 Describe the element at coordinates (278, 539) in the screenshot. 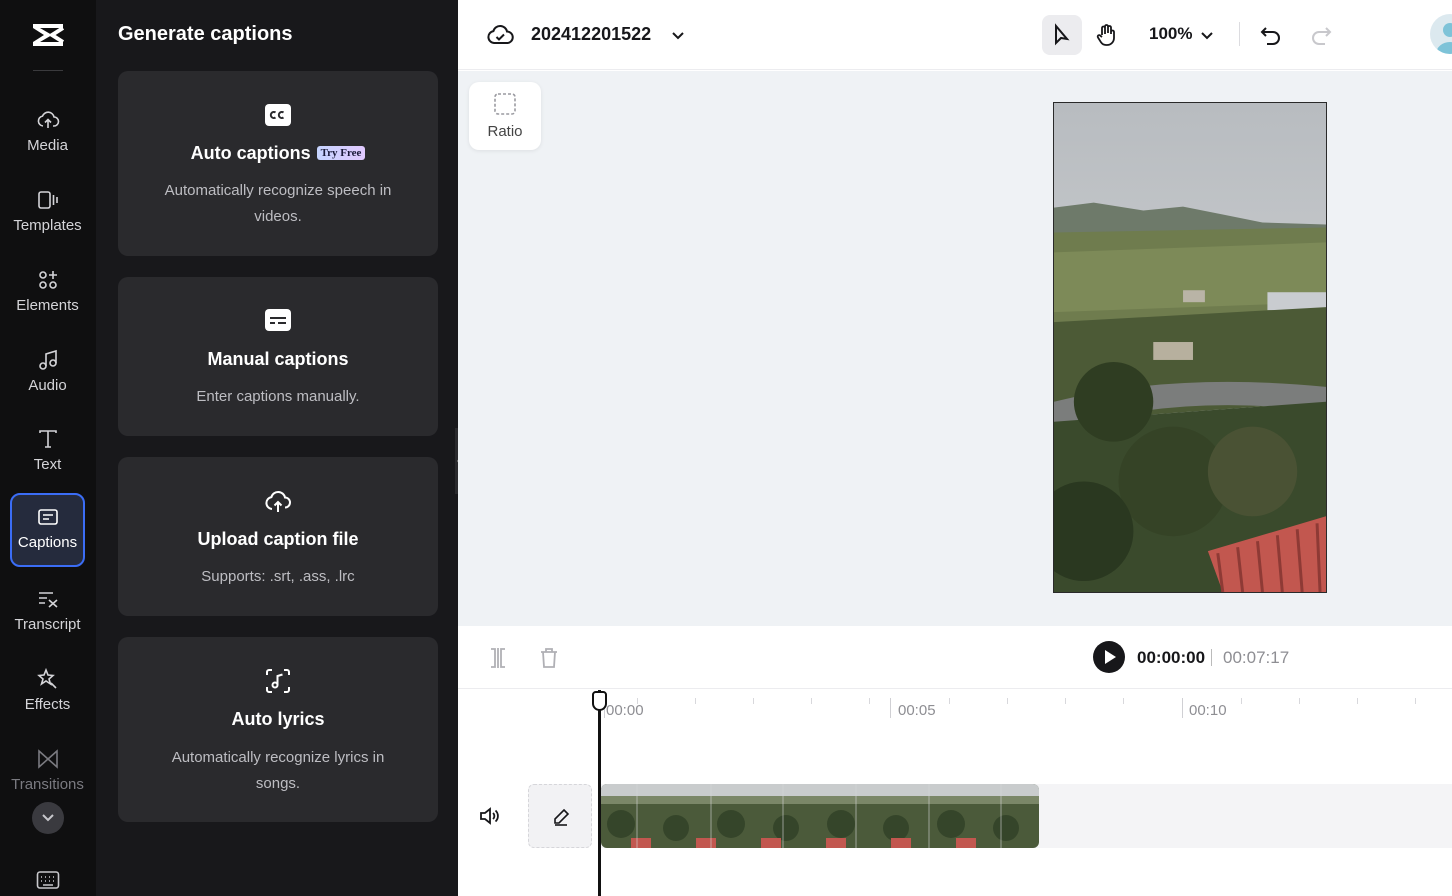

I see `upload-caption-title: Upload caption file` at that location.